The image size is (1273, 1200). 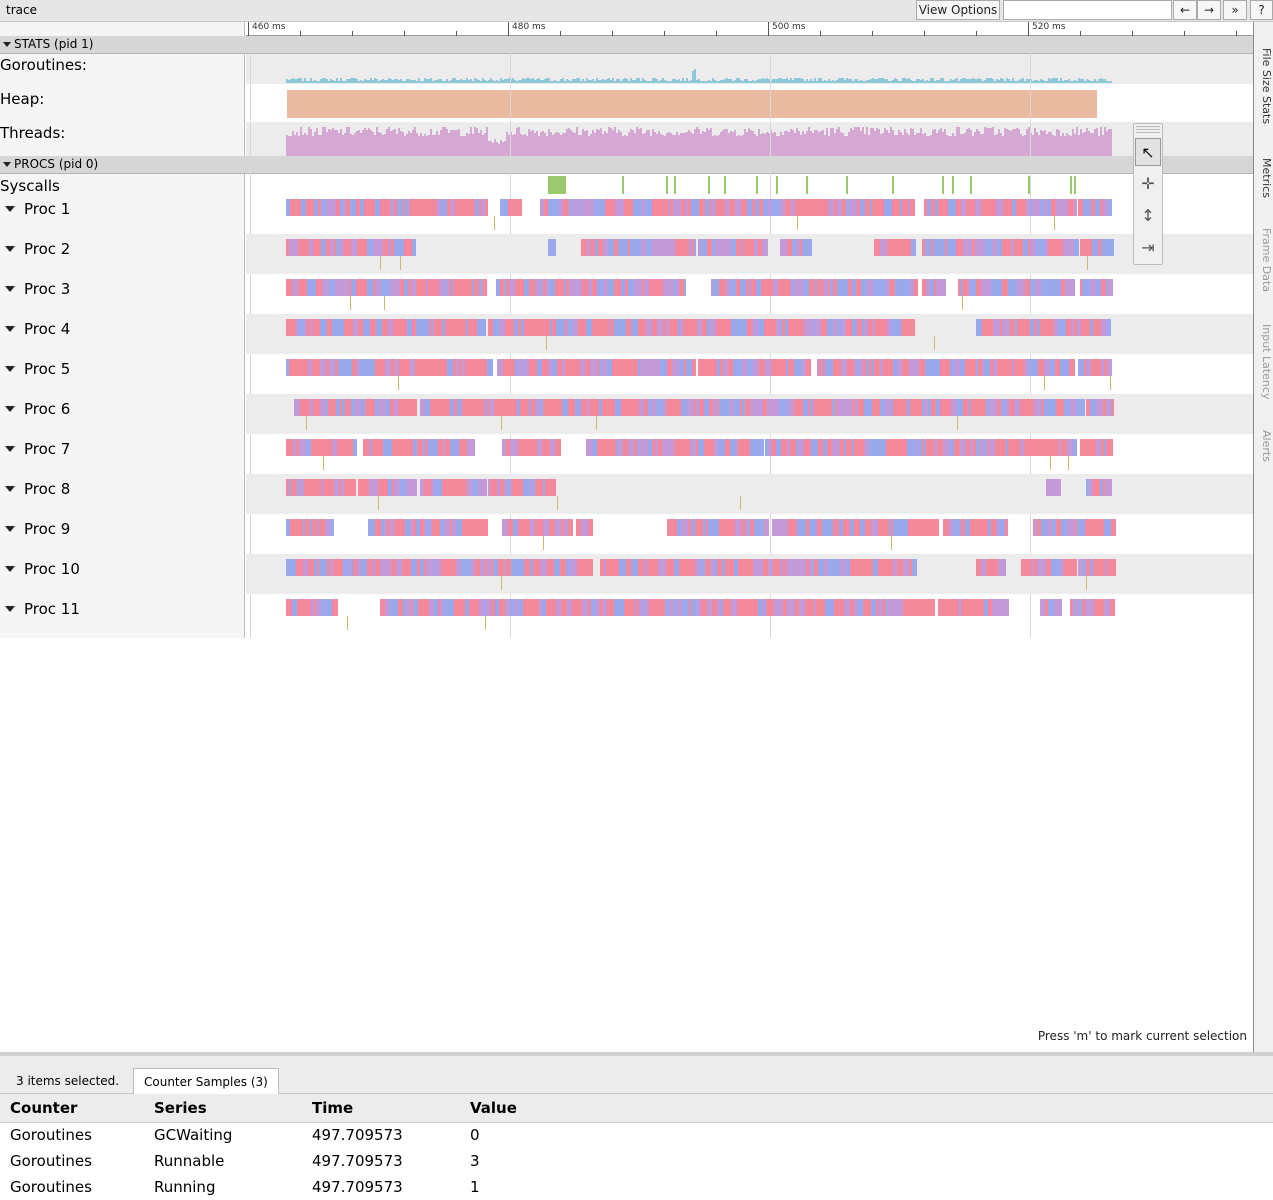 What do you see at coordinates (1087, 10) in the screenshot?
I see `search-input` at bounding box center [1087, 10].